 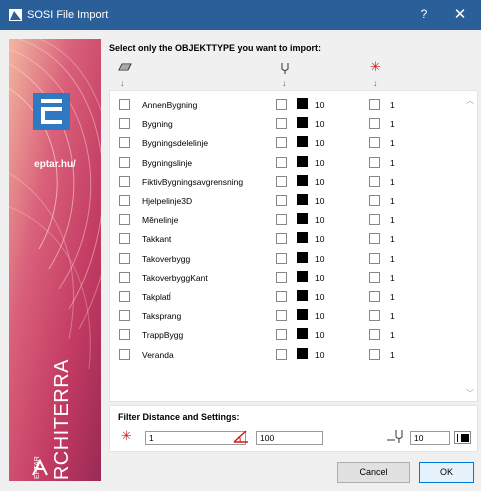 I want to click on object-row: Bygningslinje 10 1, so click(x=285, y=163).